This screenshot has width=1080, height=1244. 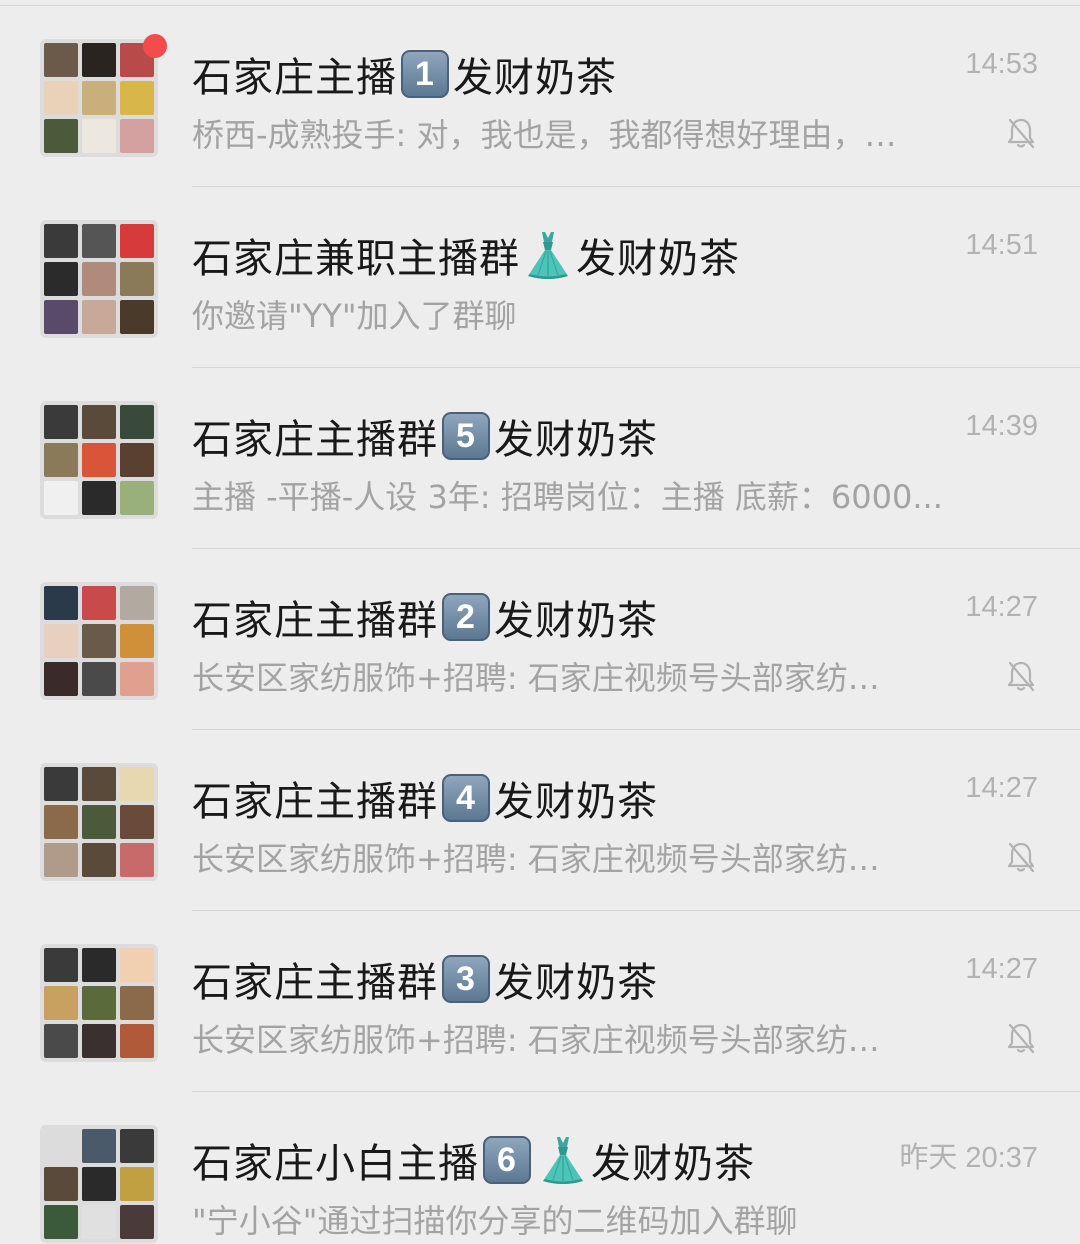 What do you see at coordinates (466, 979) in the screenshot?
I see `keycap-number-icon: 3` at bounding box center [466, 979].